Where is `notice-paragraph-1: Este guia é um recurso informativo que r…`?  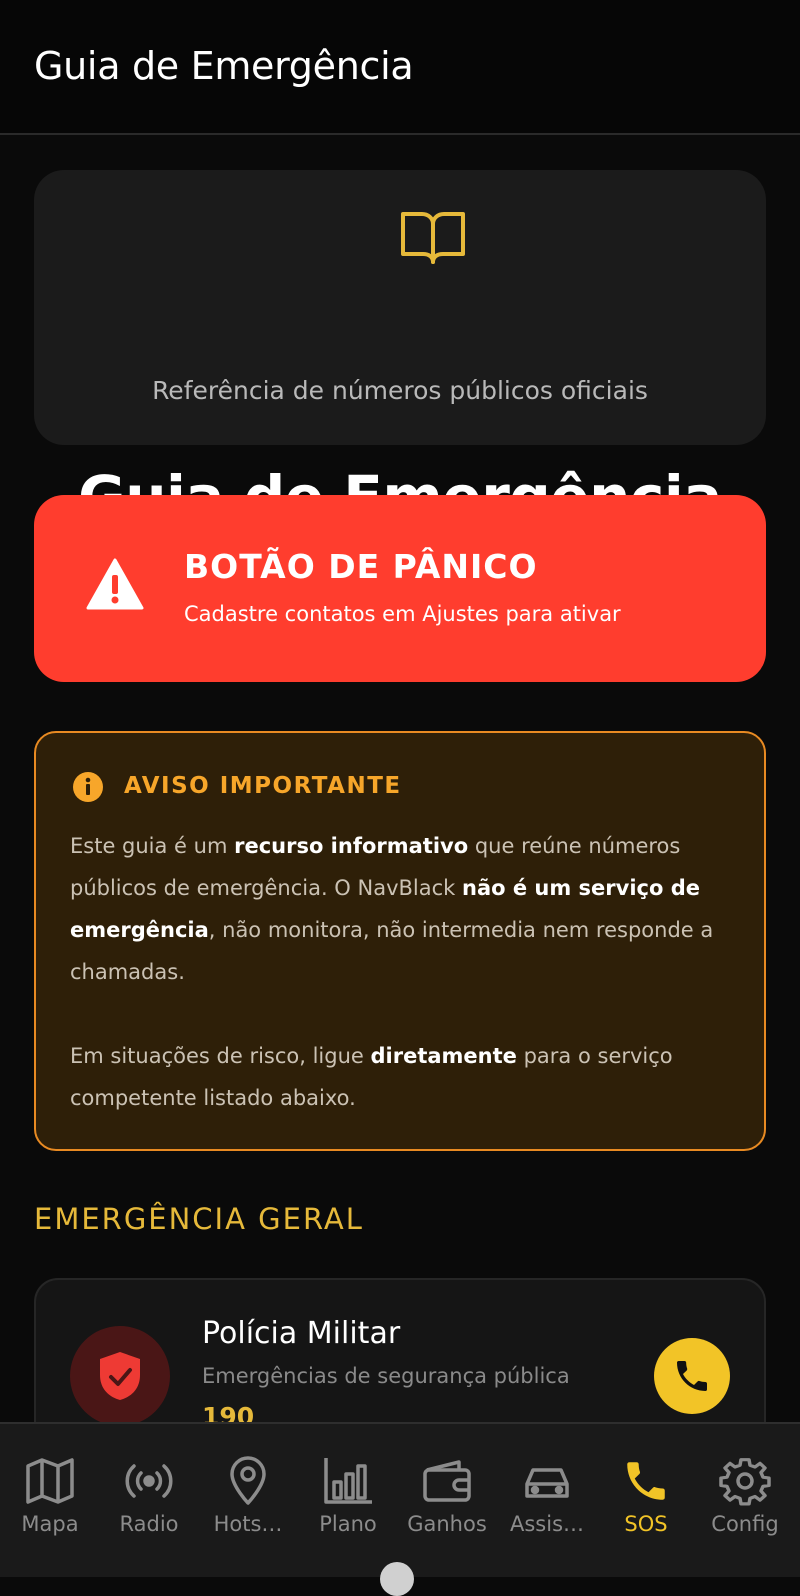
notice-paragraph-1: Este guia é um recurso informativo que r… is located at coordinates (400, 909).